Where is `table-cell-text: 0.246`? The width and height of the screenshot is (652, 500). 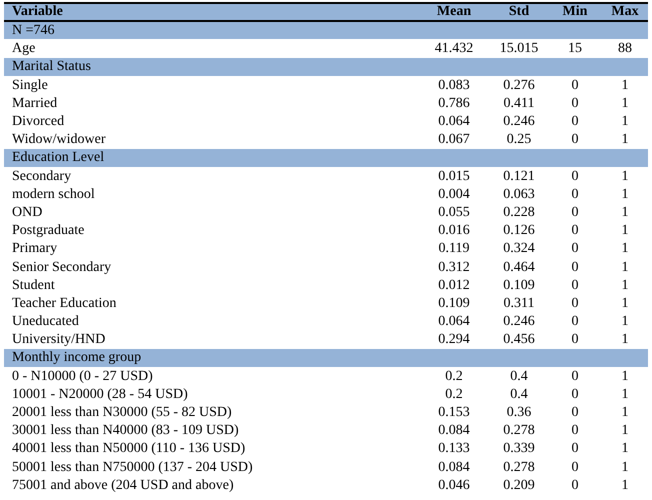 table-cell-text: 0.246 is located at coordinates (519, 122).